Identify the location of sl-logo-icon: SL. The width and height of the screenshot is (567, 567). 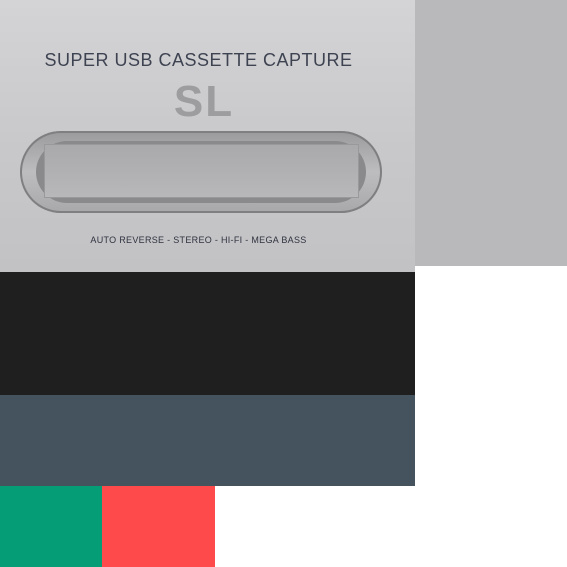
(204, 100).